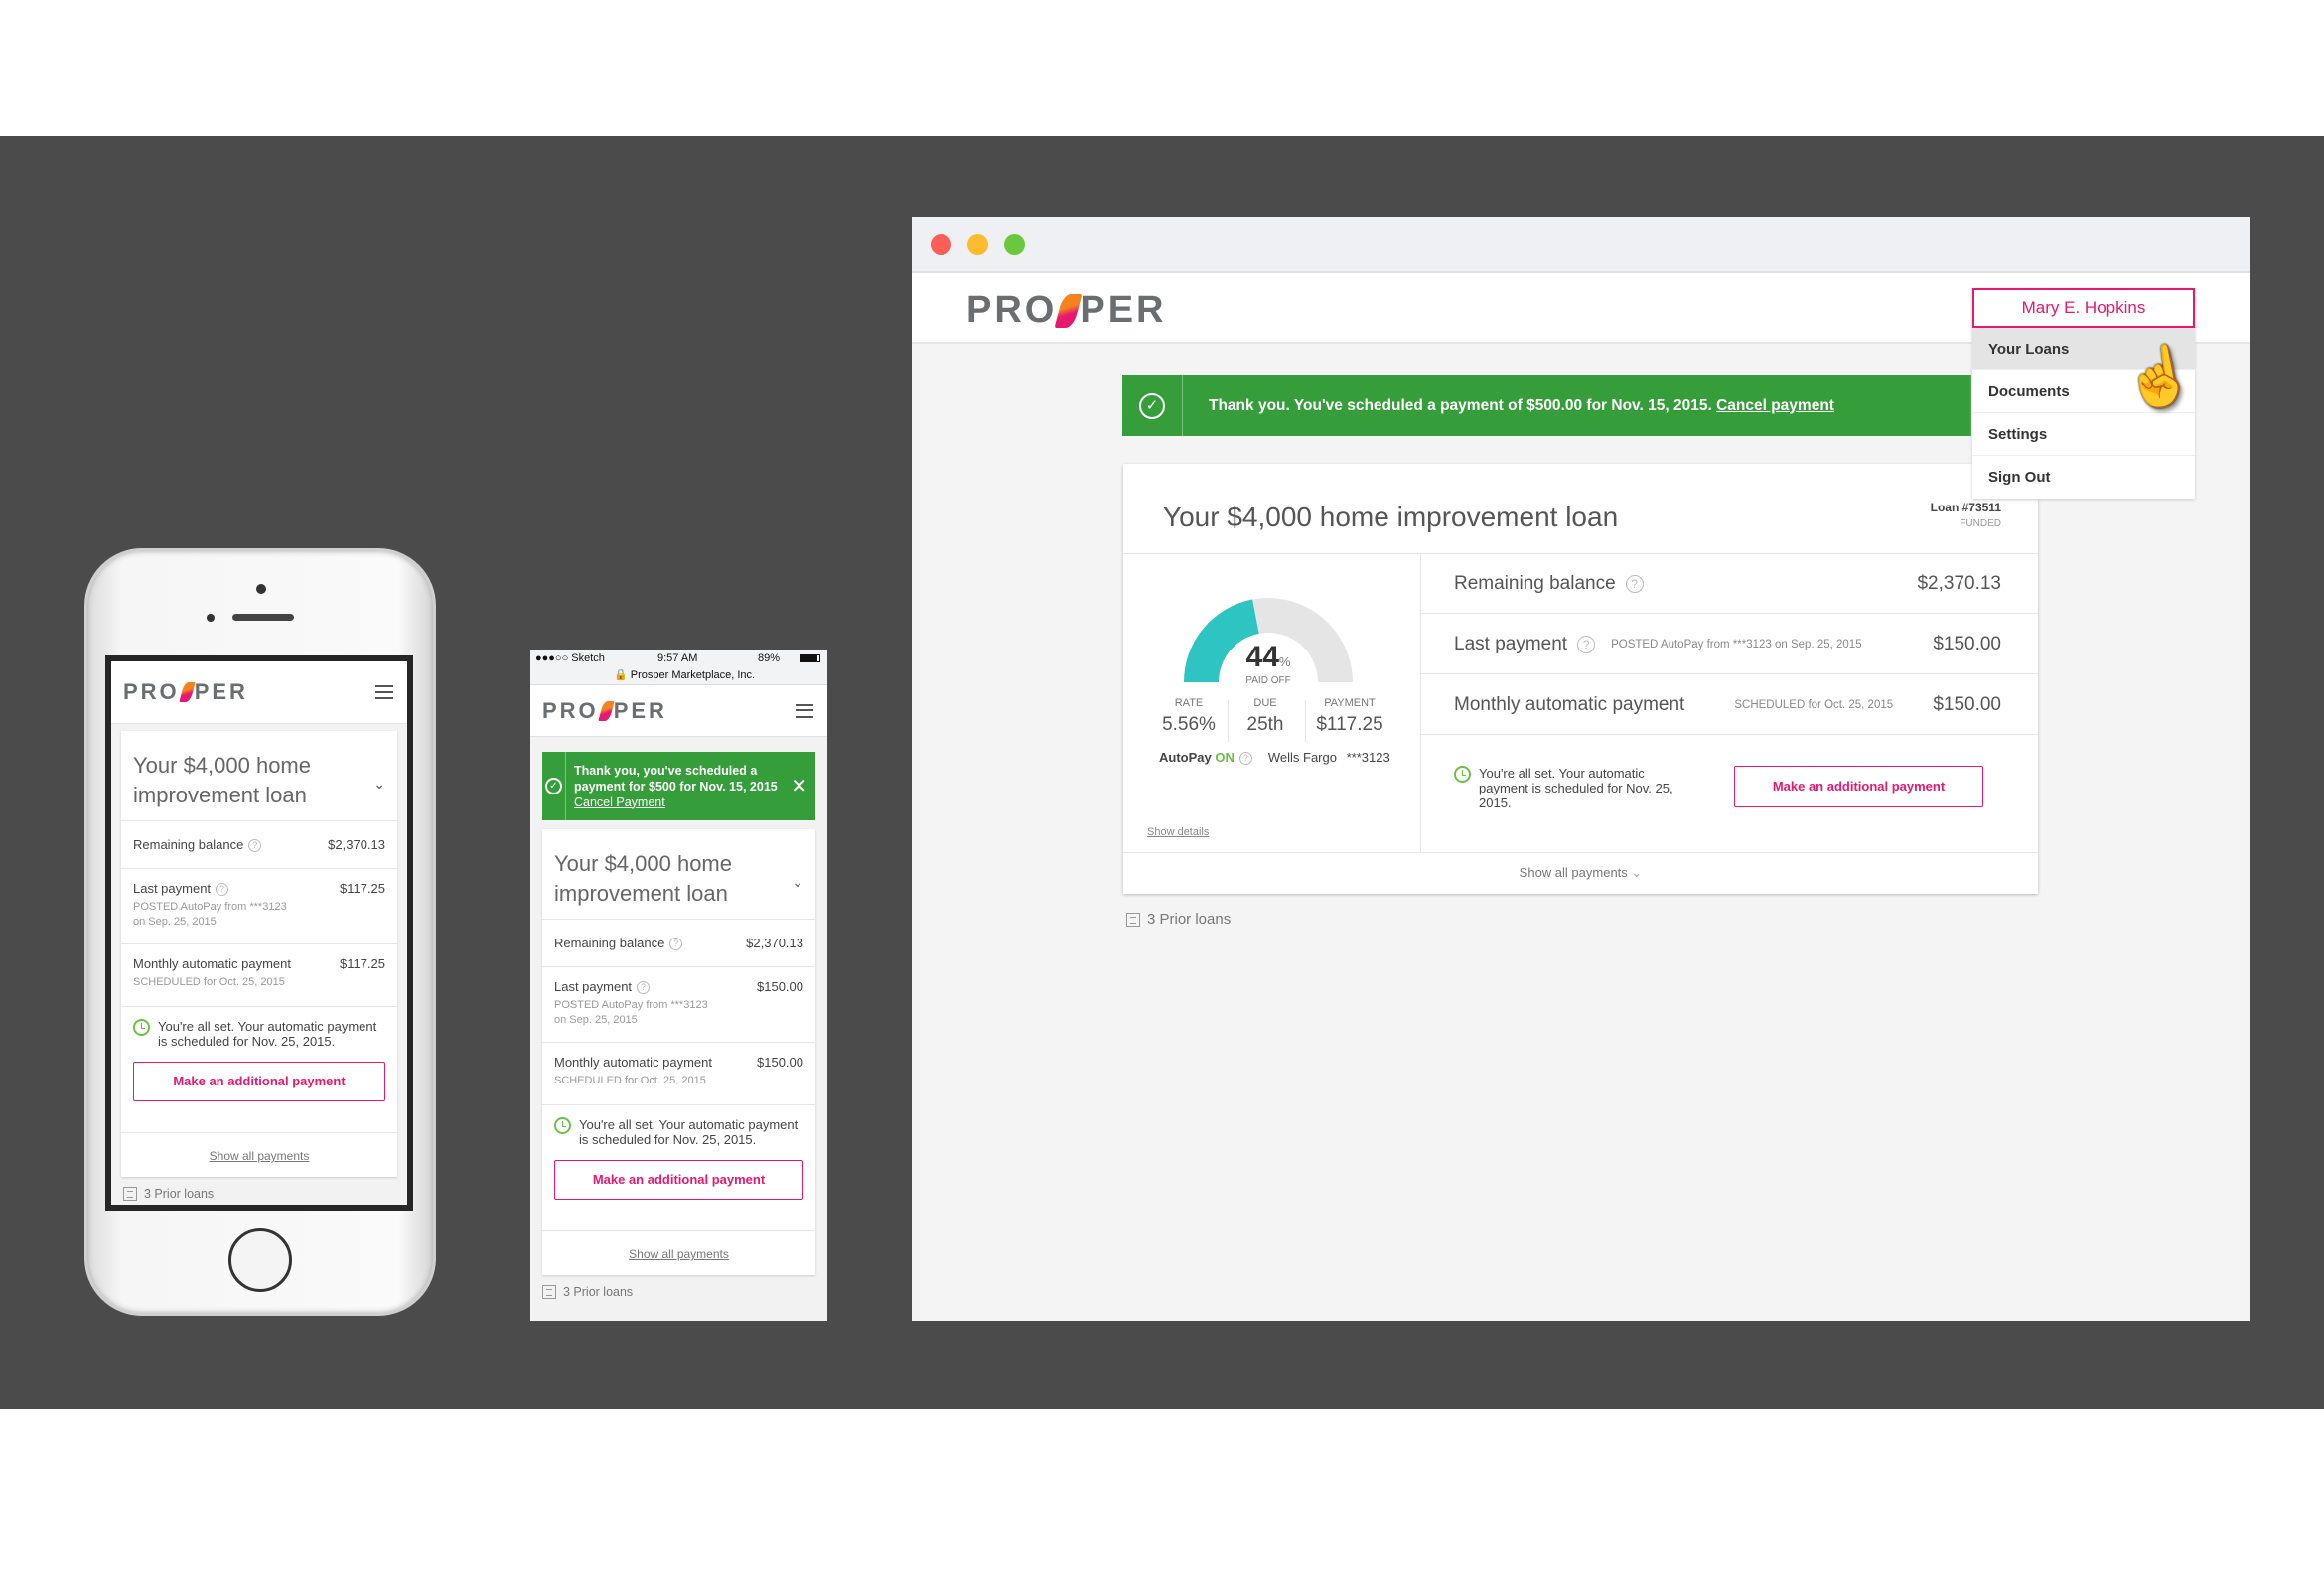  Describe the element at coordinates (570, 658) in the screenshot. I see `carrier: ●●●○○ Sketch` at that location.